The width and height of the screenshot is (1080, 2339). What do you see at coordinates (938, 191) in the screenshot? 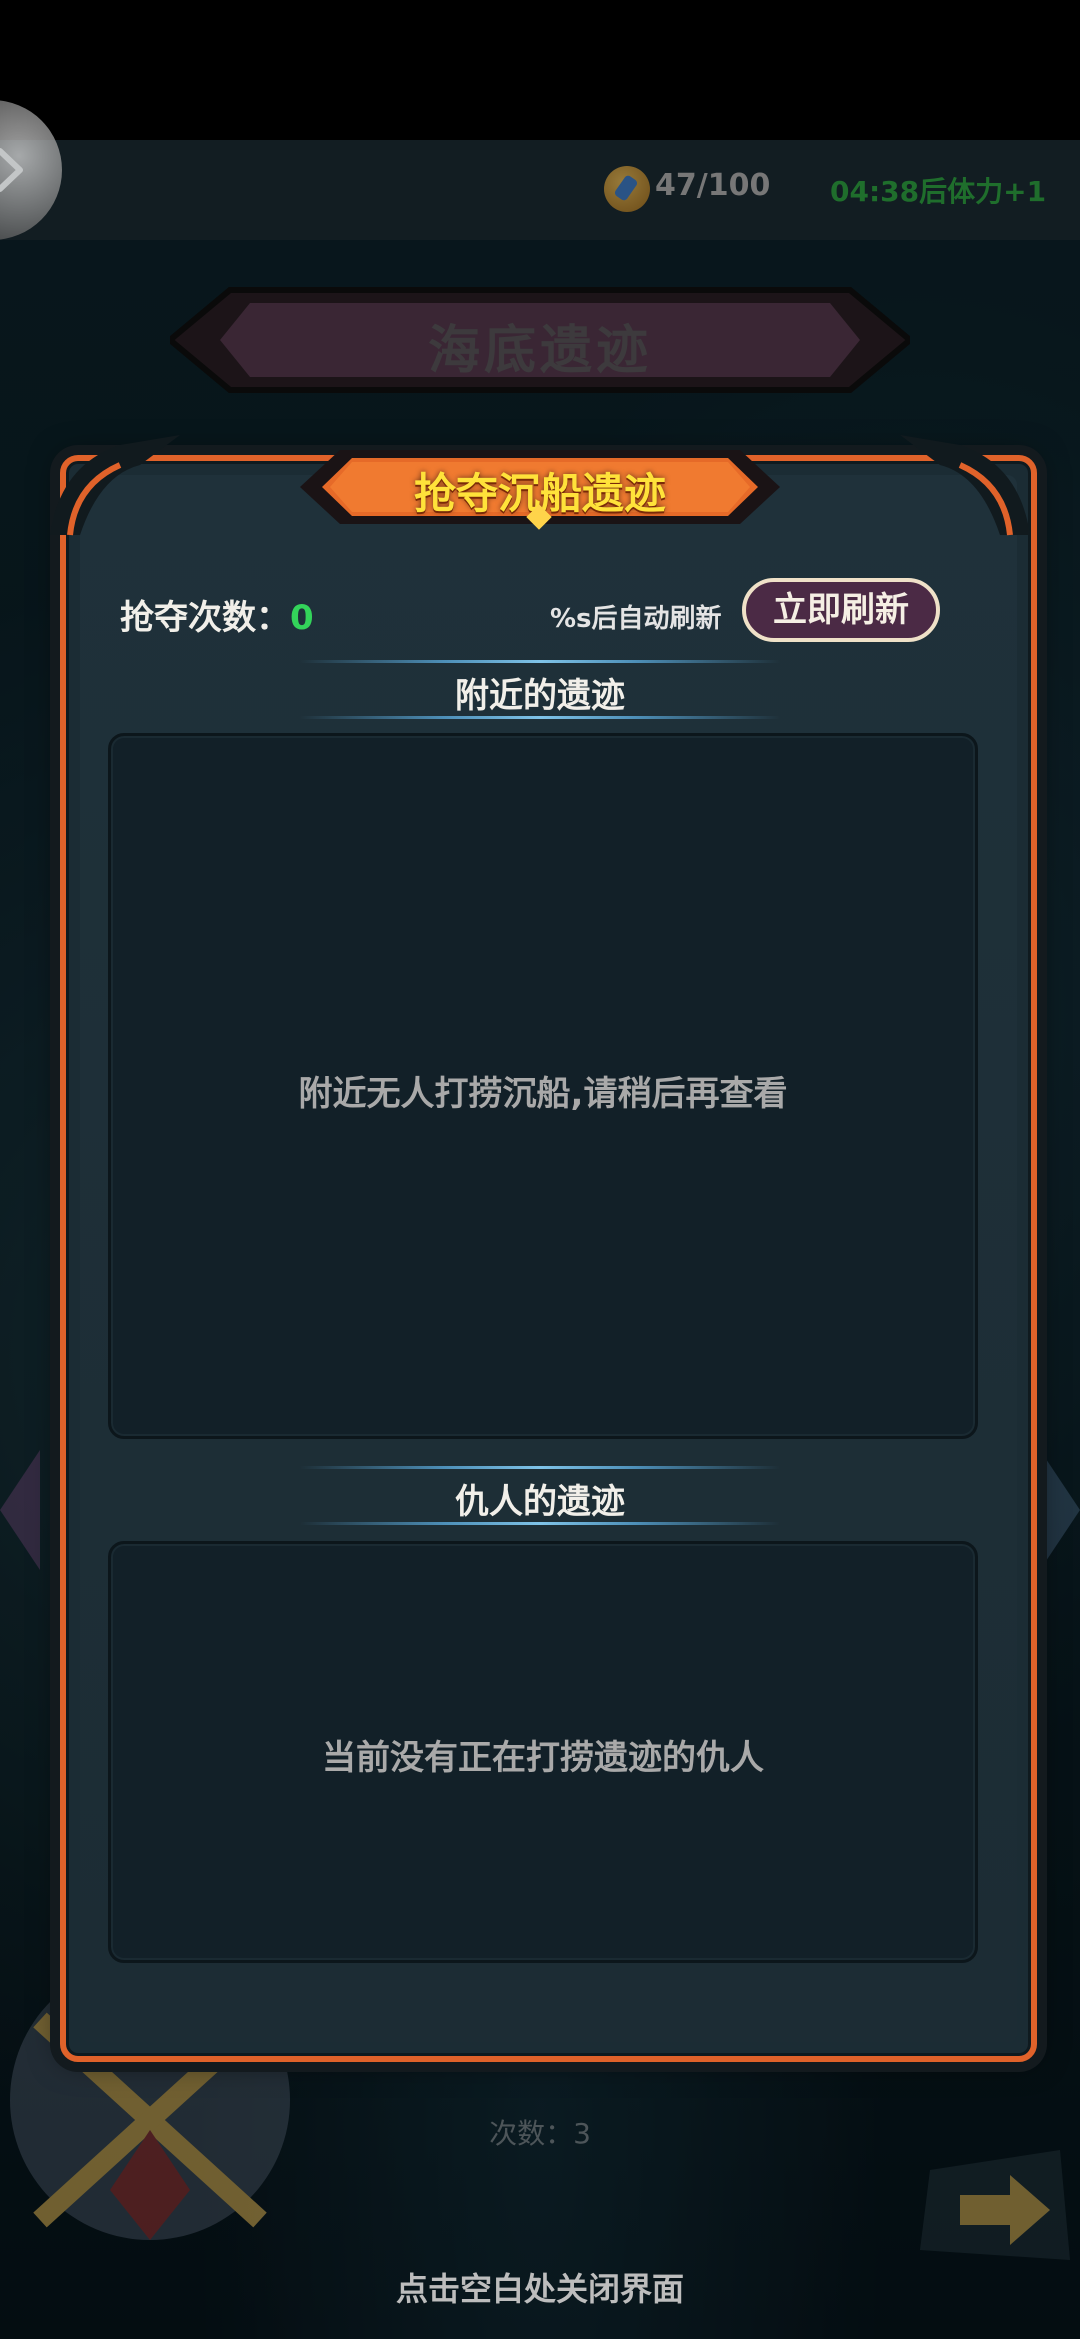
I see `stamina-timer: 04:38后体力+1` at bounding box center [938, 191].